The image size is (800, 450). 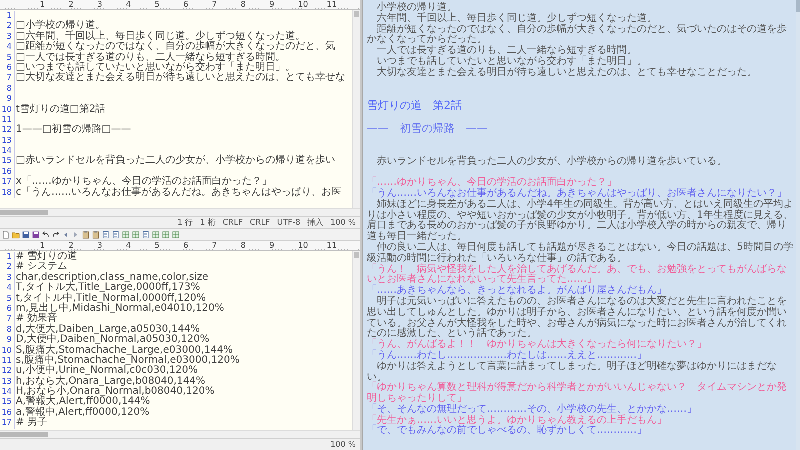 I want to click on code-line: S,腹痛大,Stomachache_Large,e03000,144%, so click(x=124, y=351).